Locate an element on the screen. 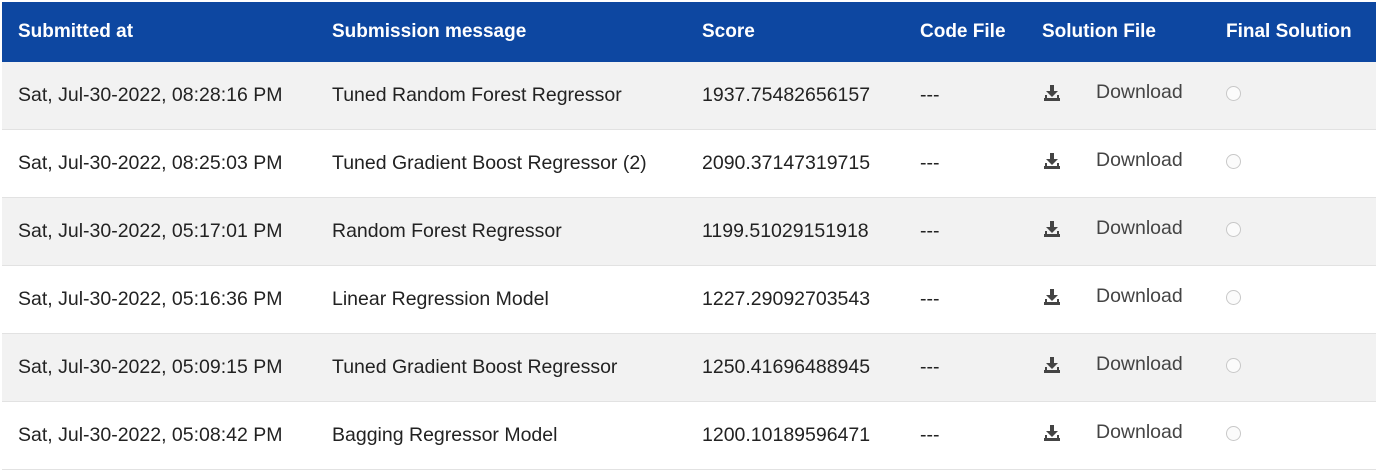 Image resolution: width=1380 pixels, height=470 pixels. submitted-at-cell: Sat, Jul-30-2022, 08:25:03 PM is located at coordinates (150, 163).